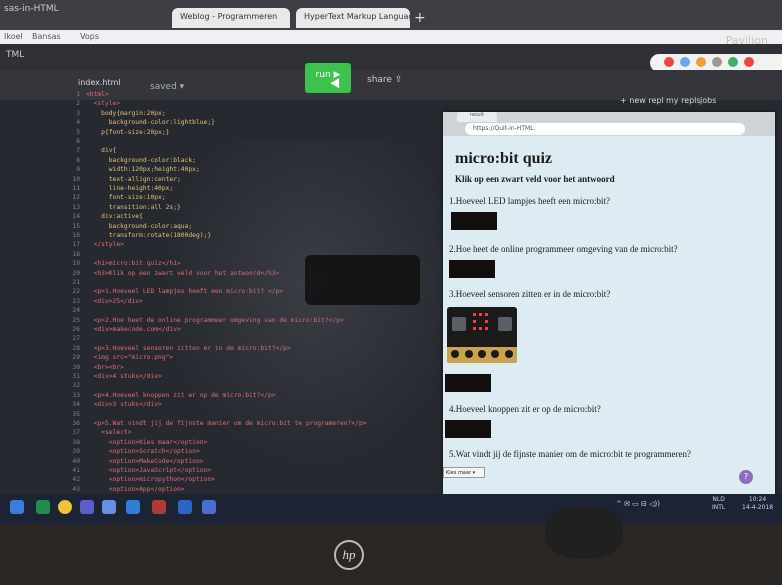  Describe the element at coordinates (87, 507) in the screenshot. I see `teams-icon` at that location.